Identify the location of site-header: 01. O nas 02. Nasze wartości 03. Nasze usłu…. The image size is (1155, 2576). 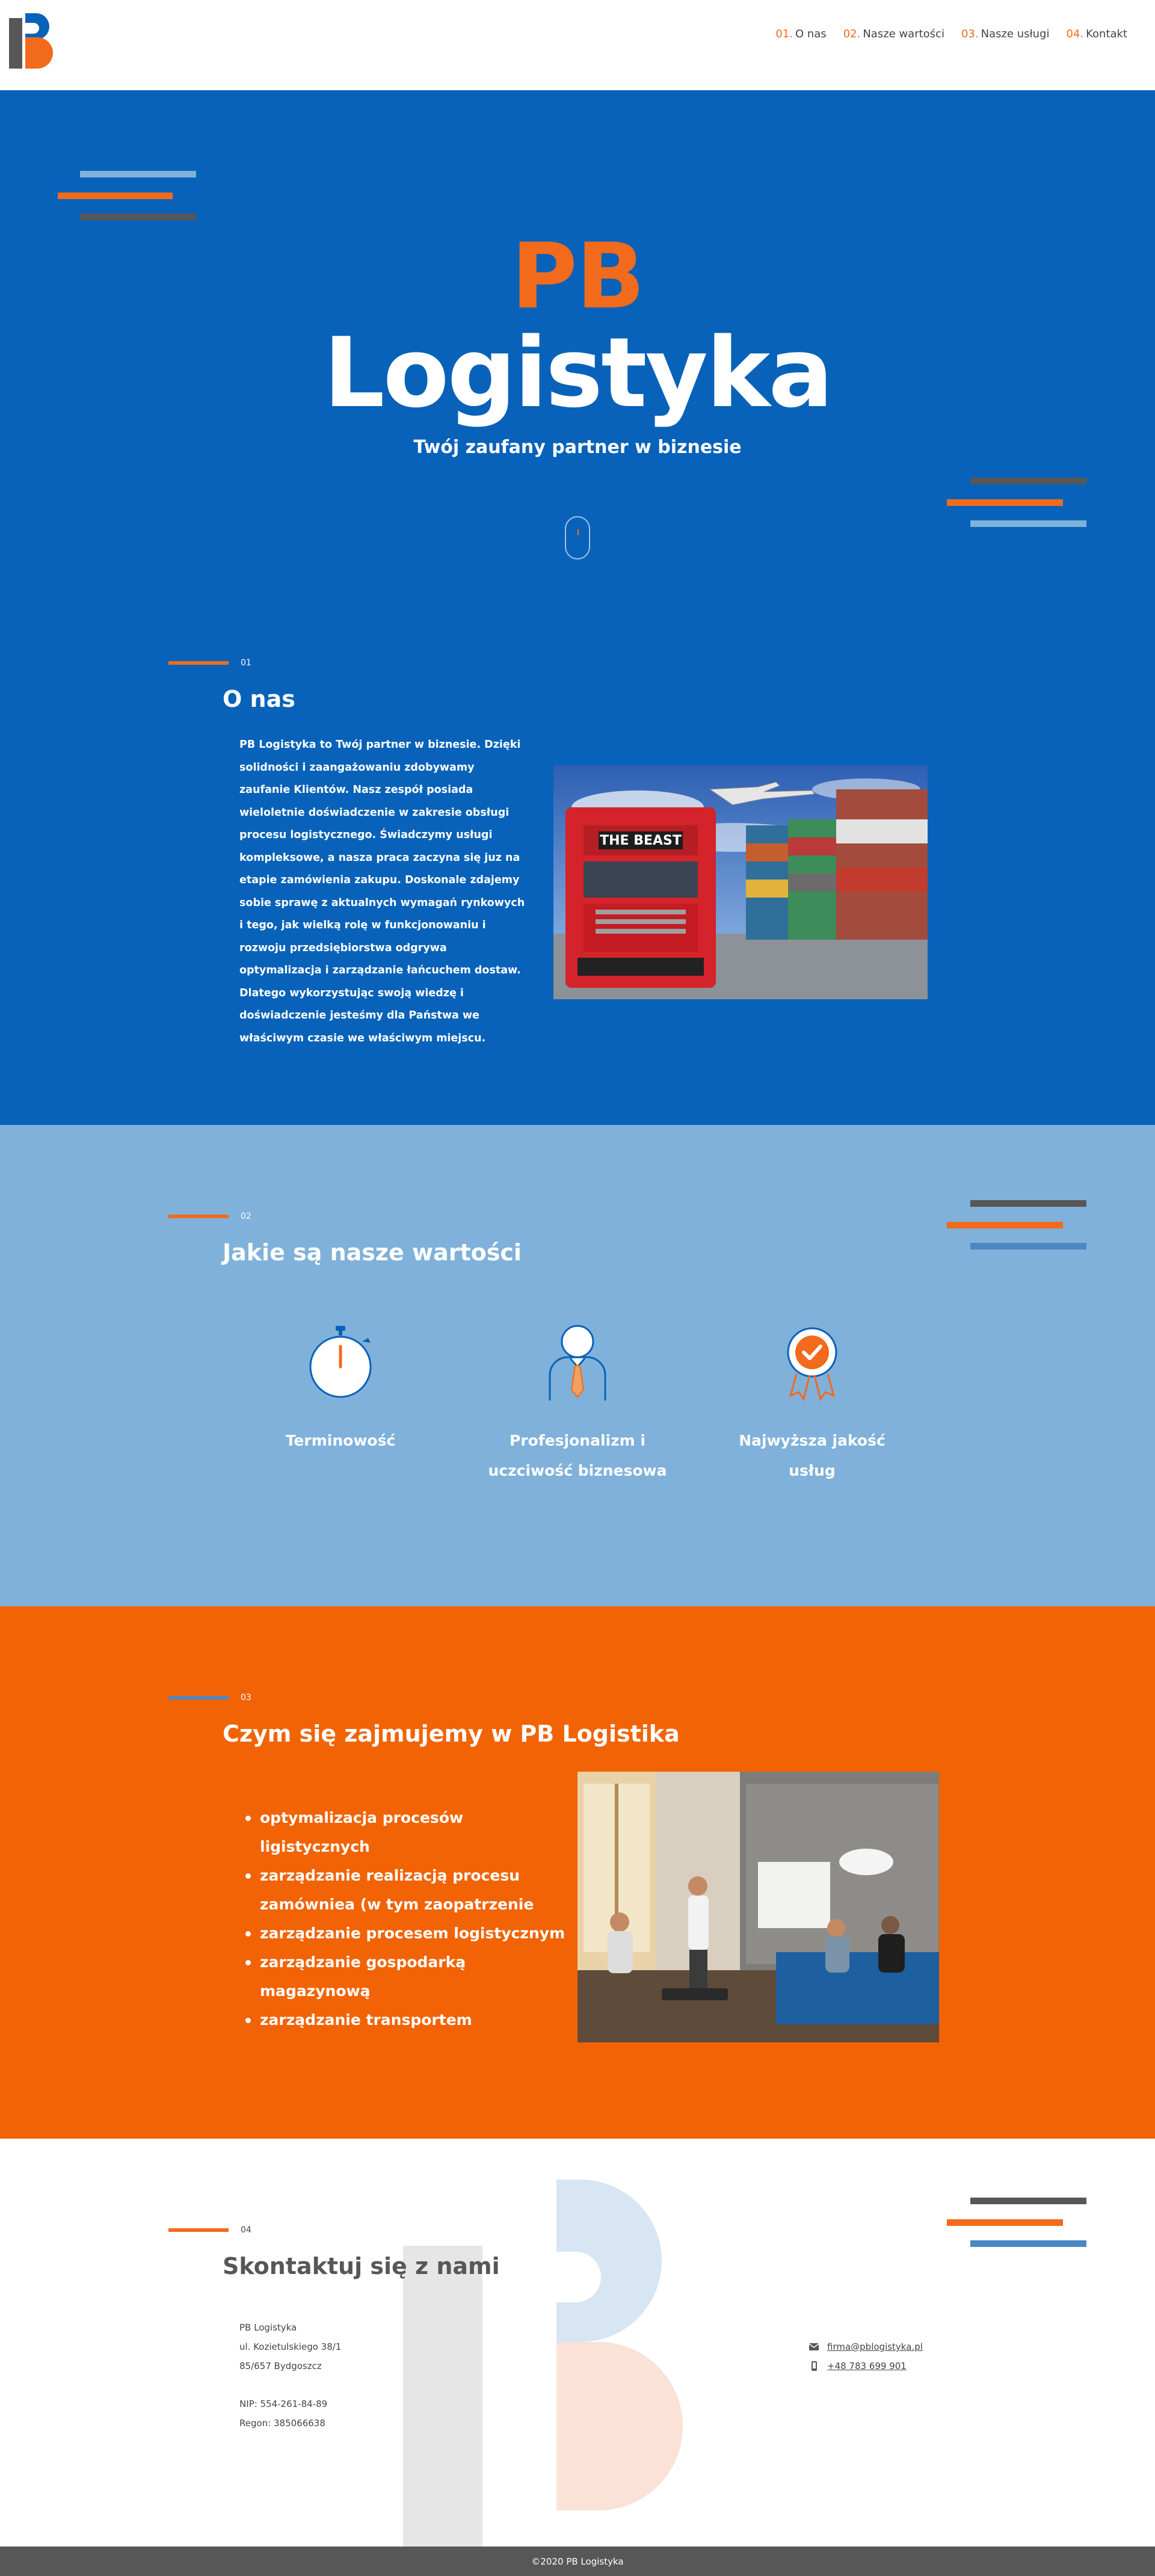
(578, 45).